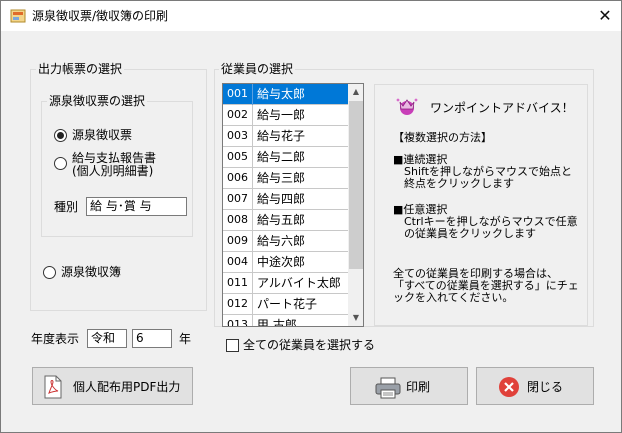 The width and height of the screenshot is (622, 433). I want to click on advice-all-line3: ックを入れてください。, so click(453, 297).